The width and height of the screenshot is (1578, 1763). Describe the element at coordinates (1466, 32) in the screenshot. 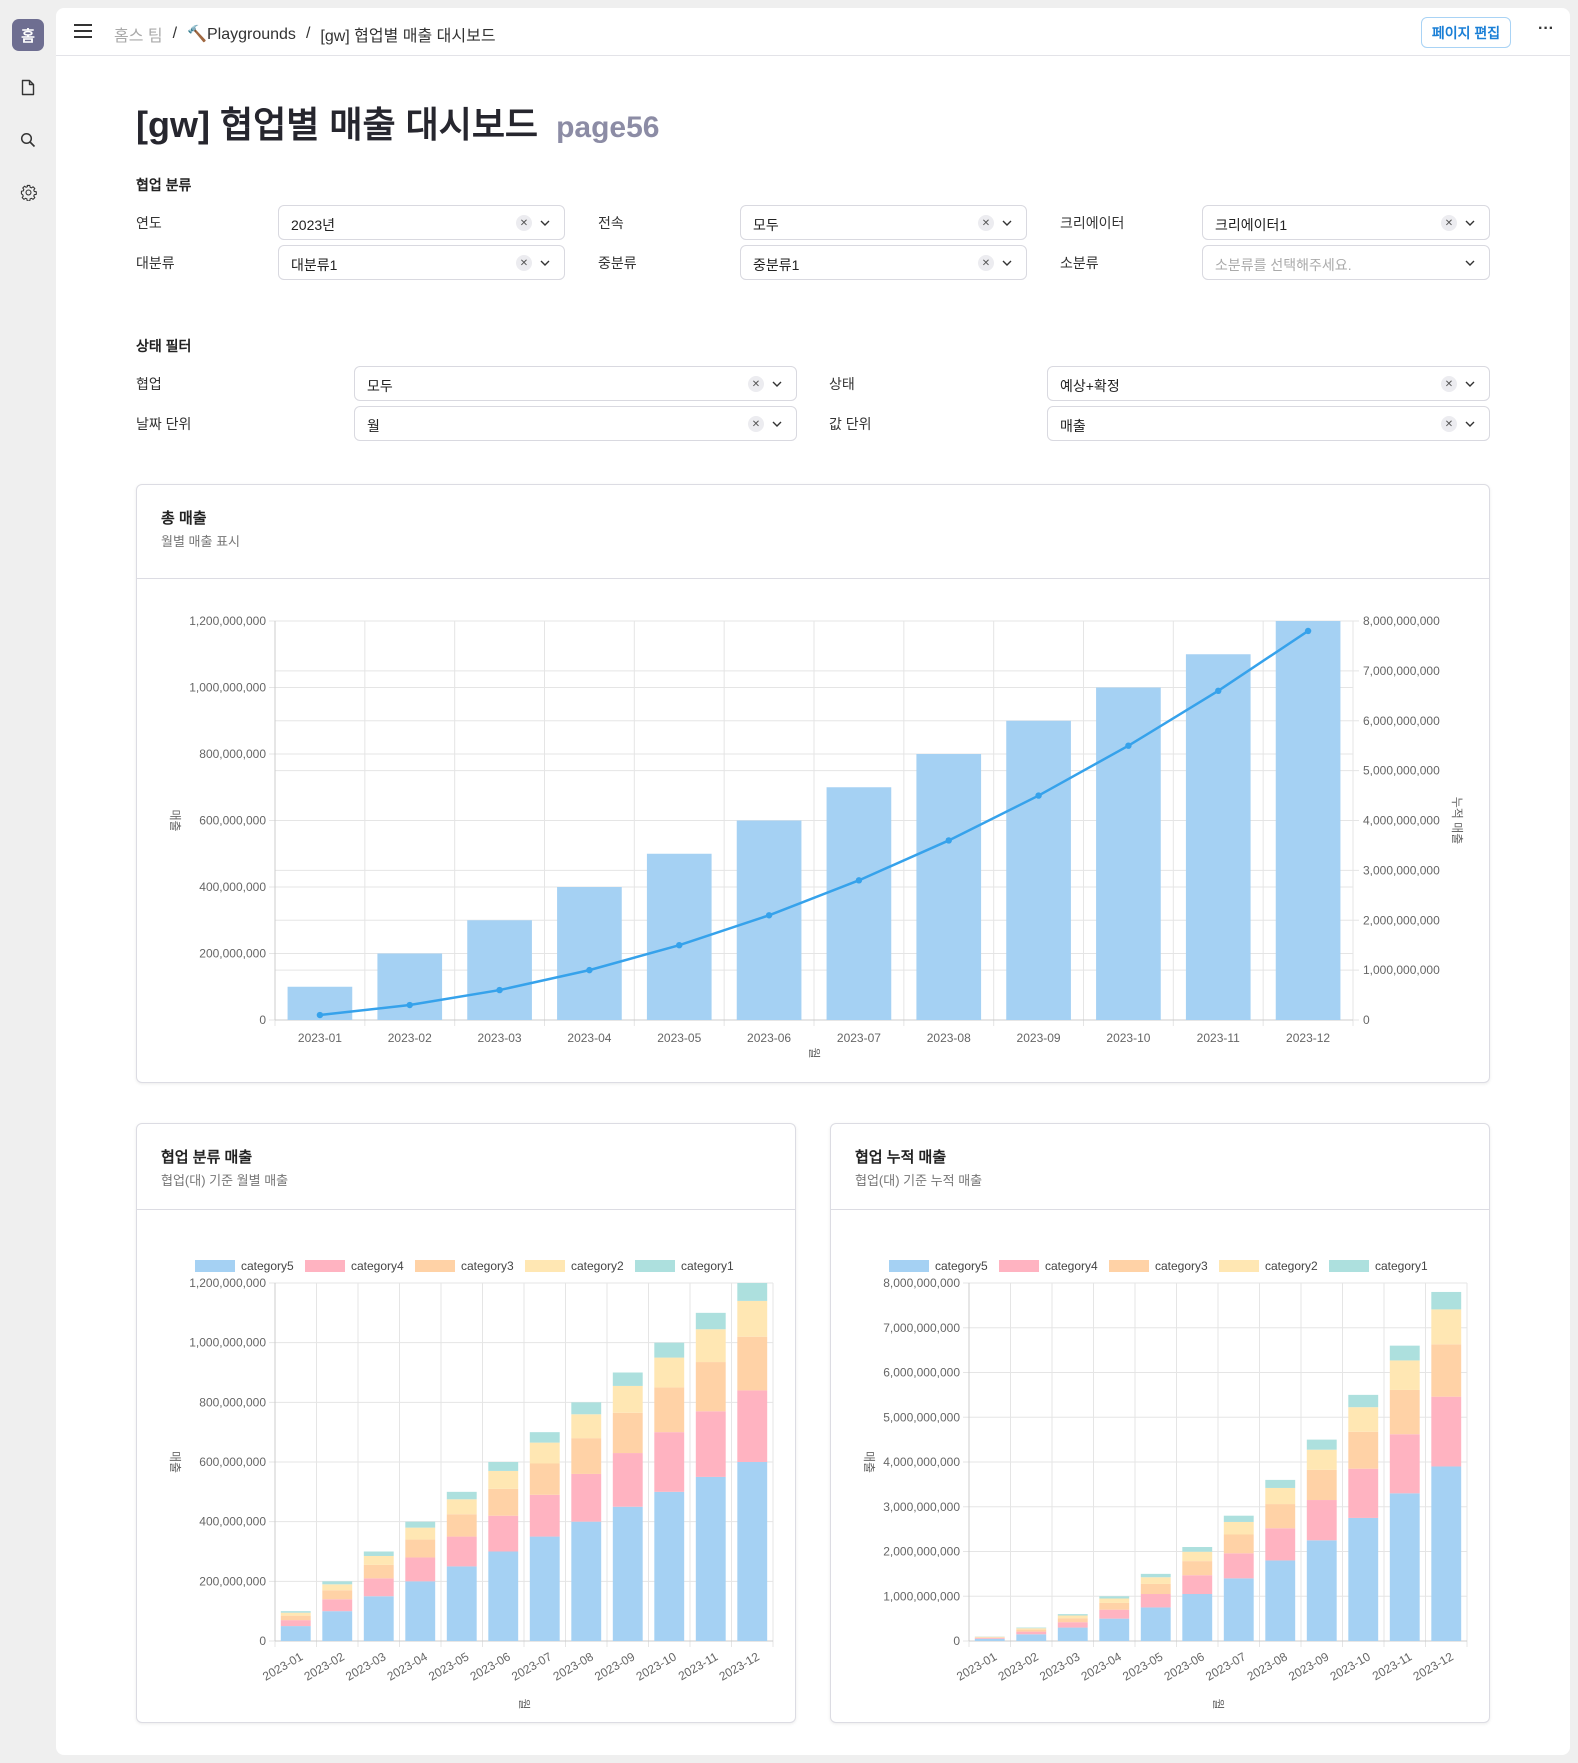

I see `edit-page-button: 페이지 편집` at that location.